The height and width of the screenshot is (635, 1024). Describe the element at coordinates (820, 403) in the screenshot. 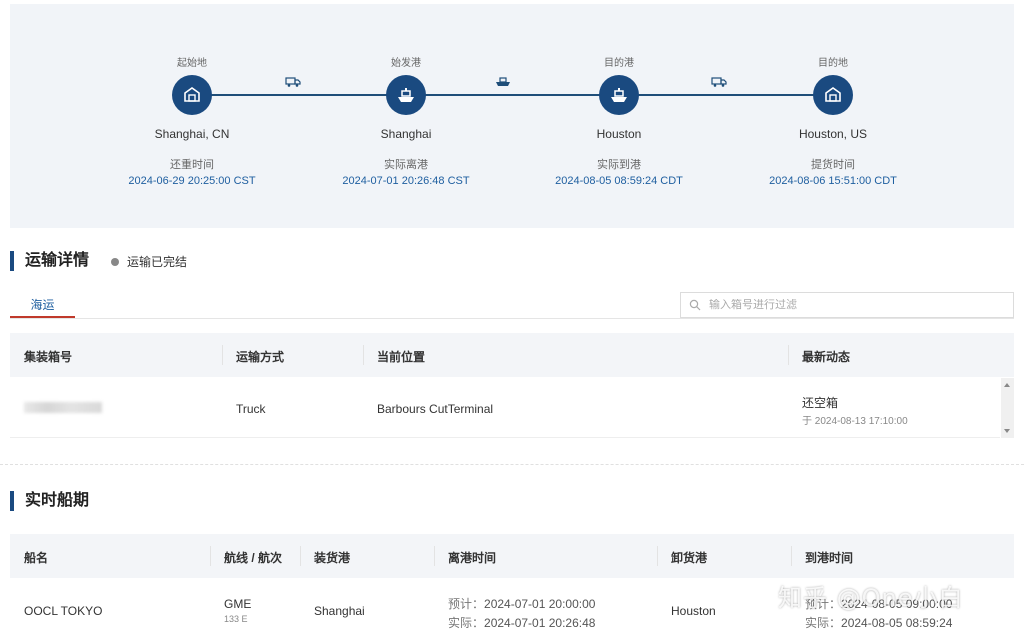

I see `latest-status: 还空箱` at that location.